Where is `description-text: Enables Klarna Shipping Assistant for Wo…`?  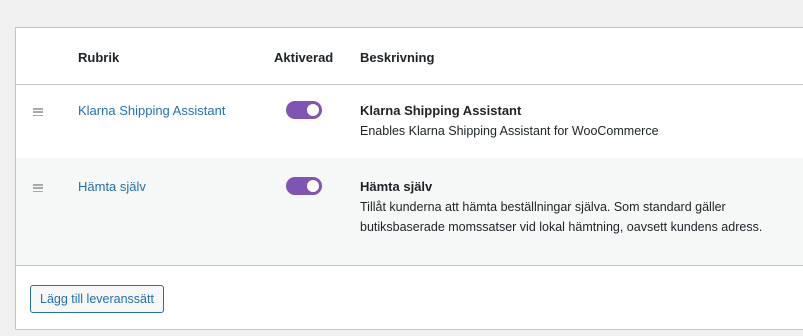 description-text: Enables Klarna Shipping Assistant for Wo… is located at coordinates (509, 131).